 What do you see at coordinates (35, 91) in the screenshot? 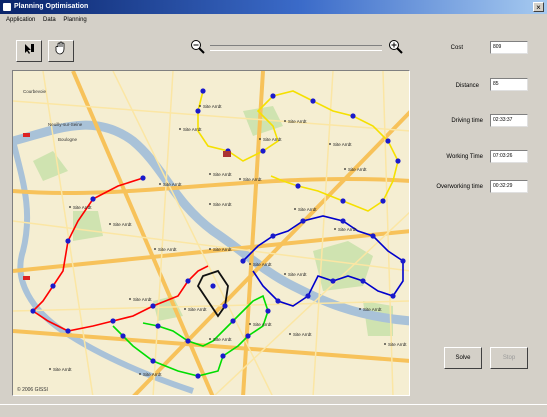
I see `place-label: Courbevoie` at bounding box center [35, 91].